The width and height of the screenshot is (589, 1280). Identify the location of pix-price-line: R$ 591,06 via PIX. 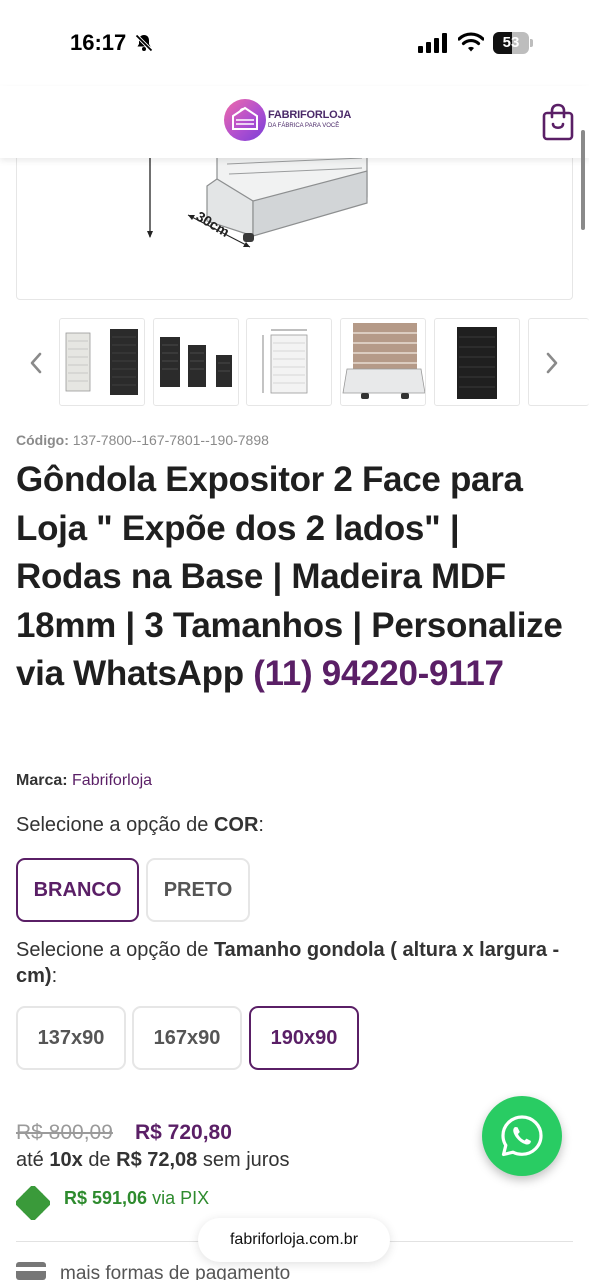
(136, 1198).